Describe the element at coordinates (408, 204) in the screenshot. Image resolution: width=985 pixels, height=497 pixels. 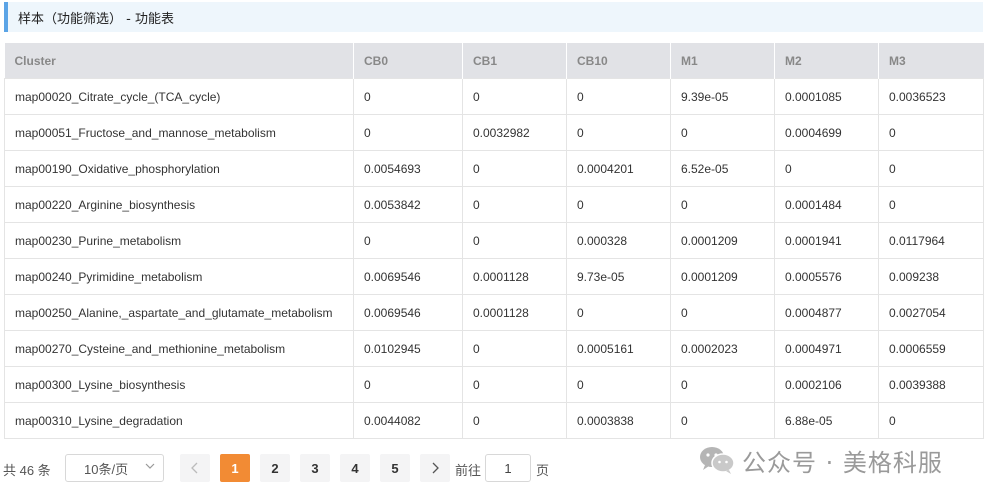
I see `value-cell: 0.0053842` at that location.